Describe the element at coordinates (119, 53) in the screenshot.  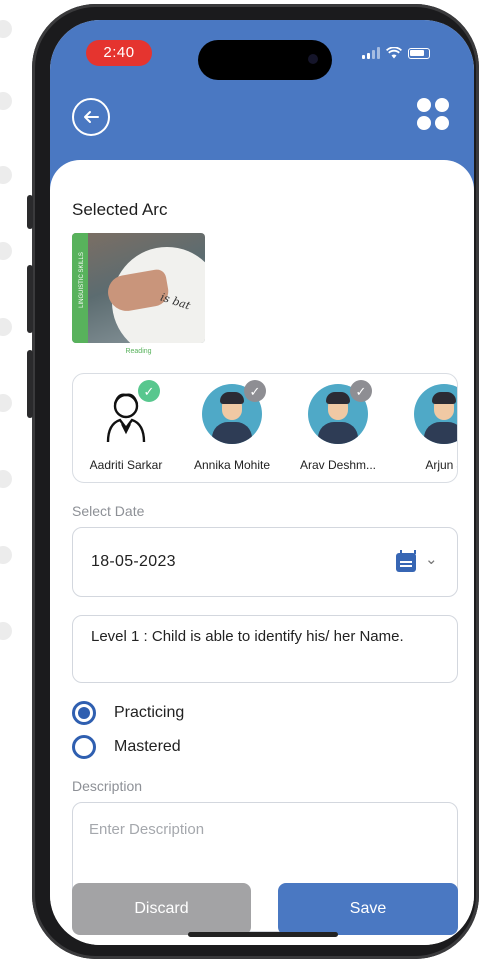
I see `status-time: 2:40` at that location.